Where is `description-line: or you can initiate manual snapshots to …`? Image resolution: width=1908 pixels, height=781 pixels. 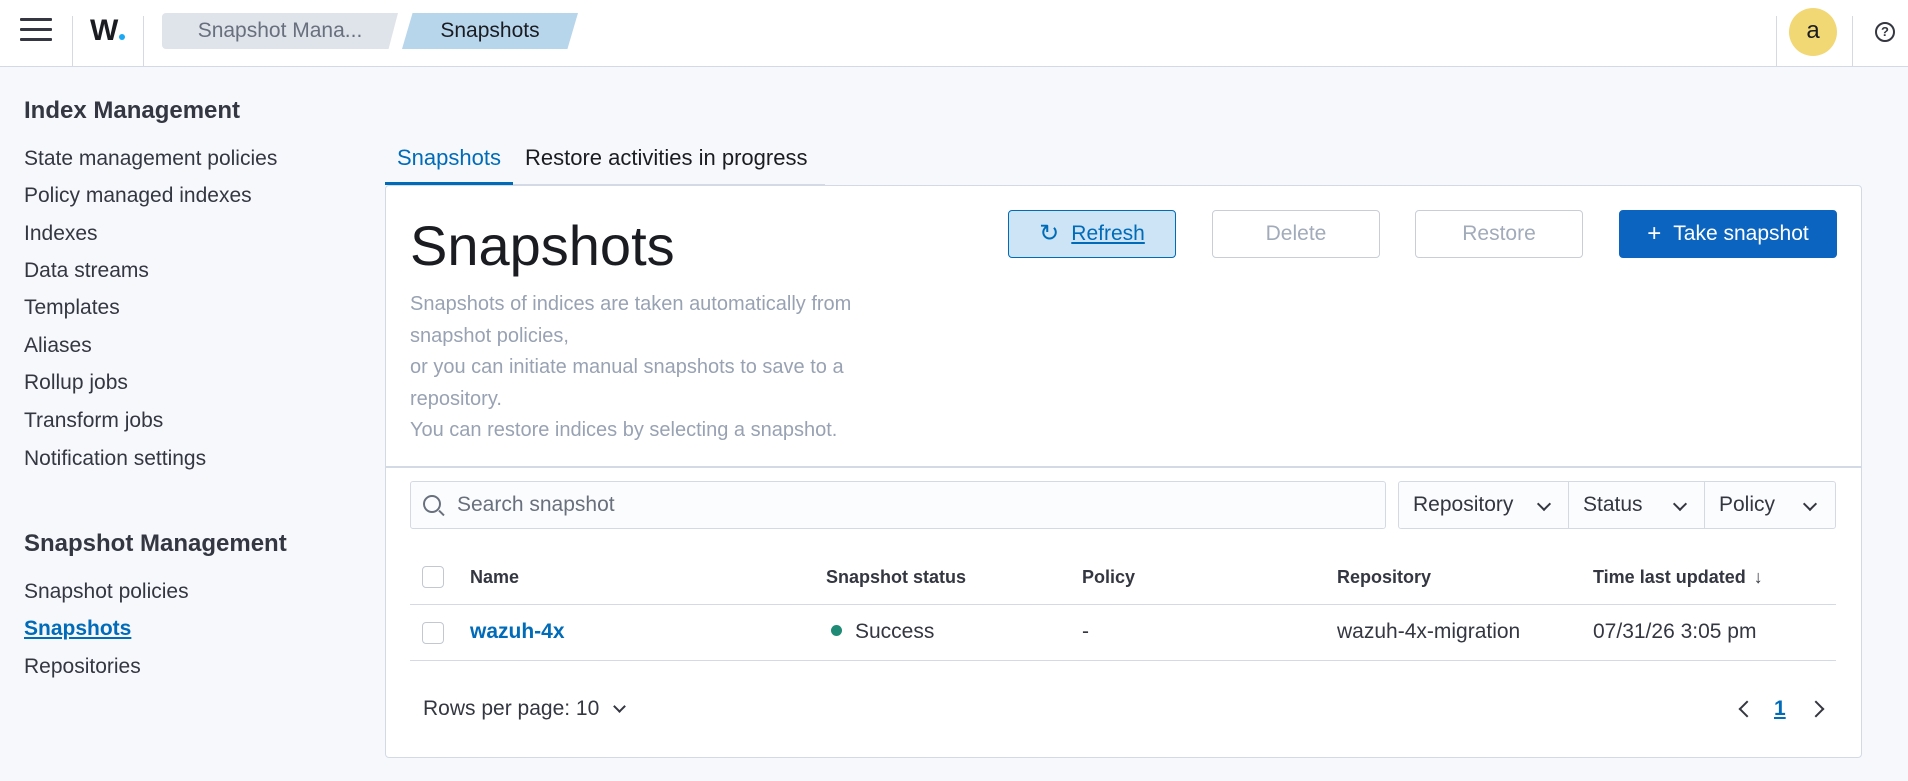 description-line: or you can initiate manual snapshots to … is located at coordinates (627, 367).